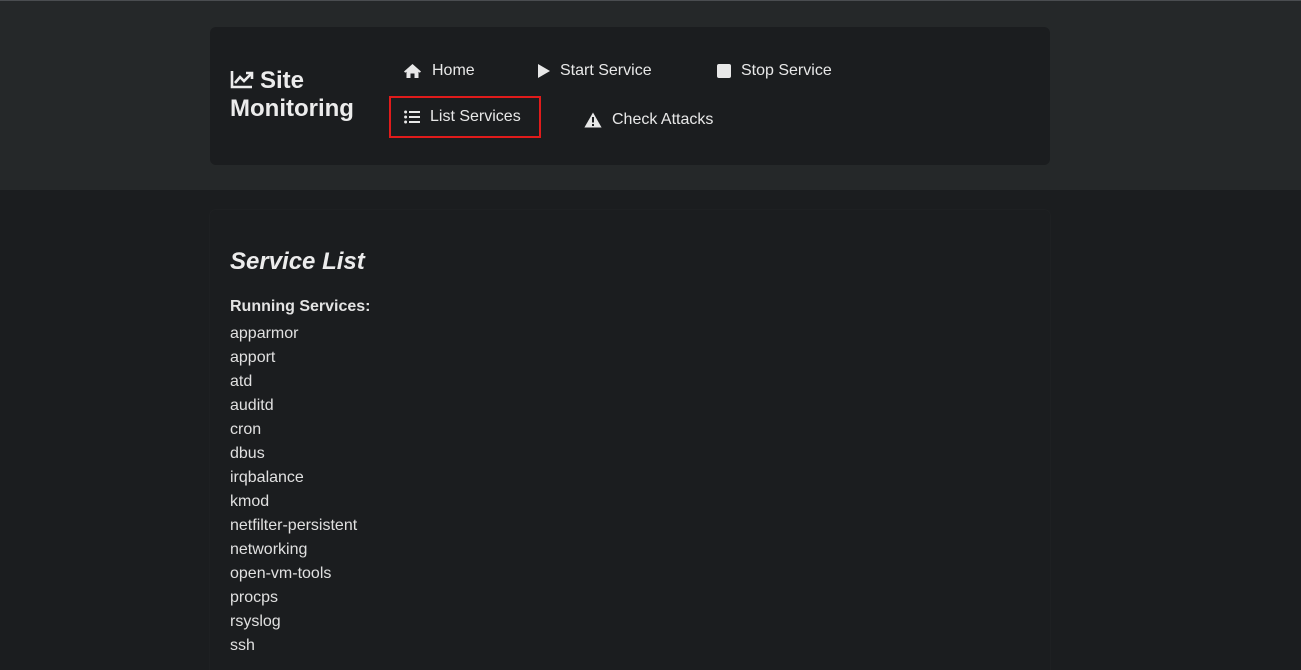 The height and width of the screenshot is (670, 1301). What do you see at coordinates (593, 120) in the screenshot?
I see `warning-icon` at bounding box center [593, 120].